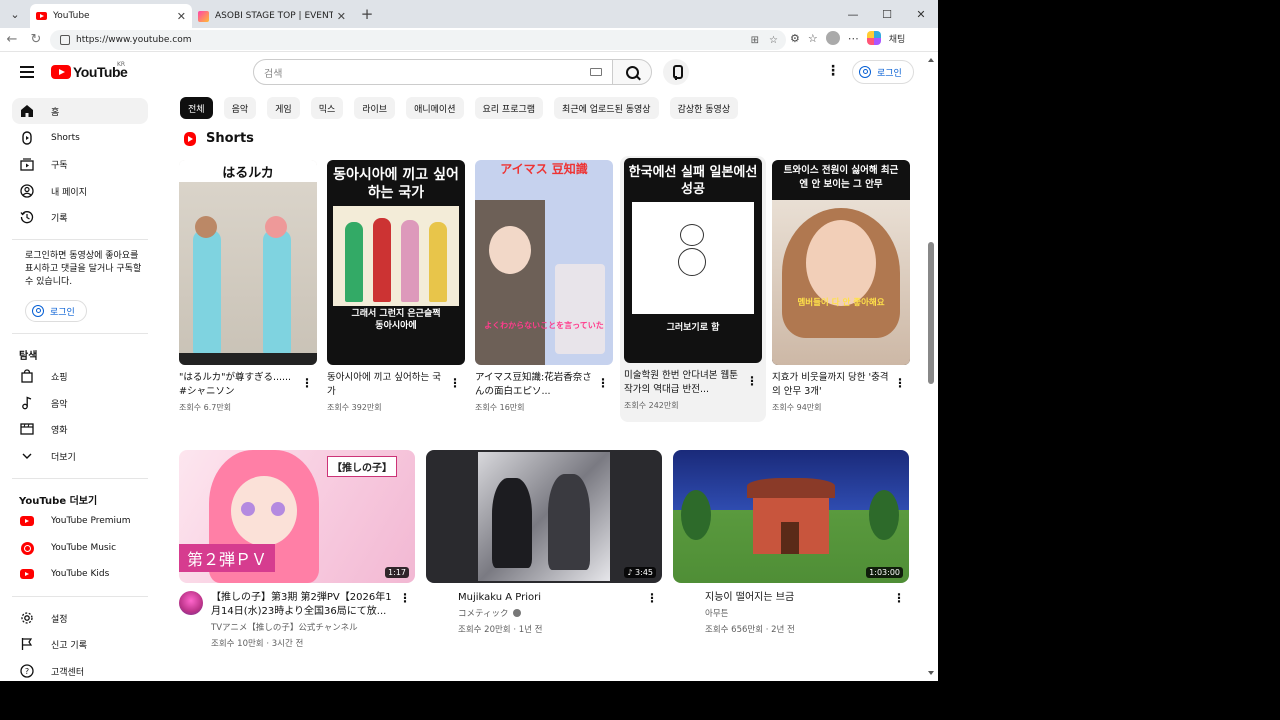 Image resolution: width=1280 pixels, height=720 pixels. What do you see at coordinates (796, 613) in the screenshot?
I see `video-channel: 아무튼` at bounding box center [796, 613].